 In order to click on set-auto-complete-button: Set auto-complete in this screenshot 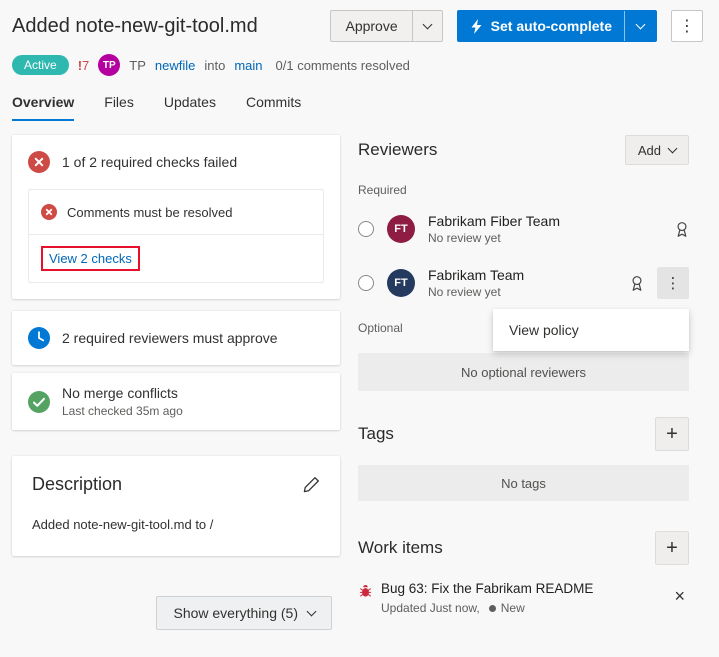, I will do `click(556, 26)`.